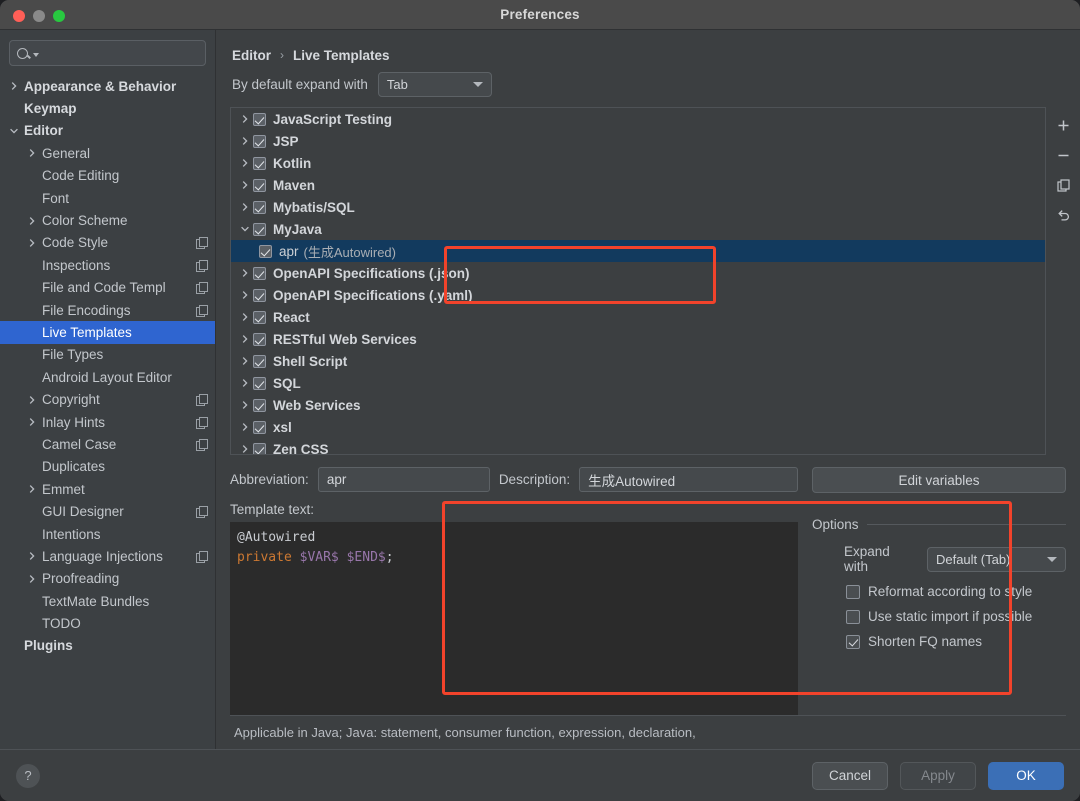  What do you see at coordinates (107, 265) in the screenshot?
I see `sidebar-item-inspections: Inspections` at bounding box center [107, 265].